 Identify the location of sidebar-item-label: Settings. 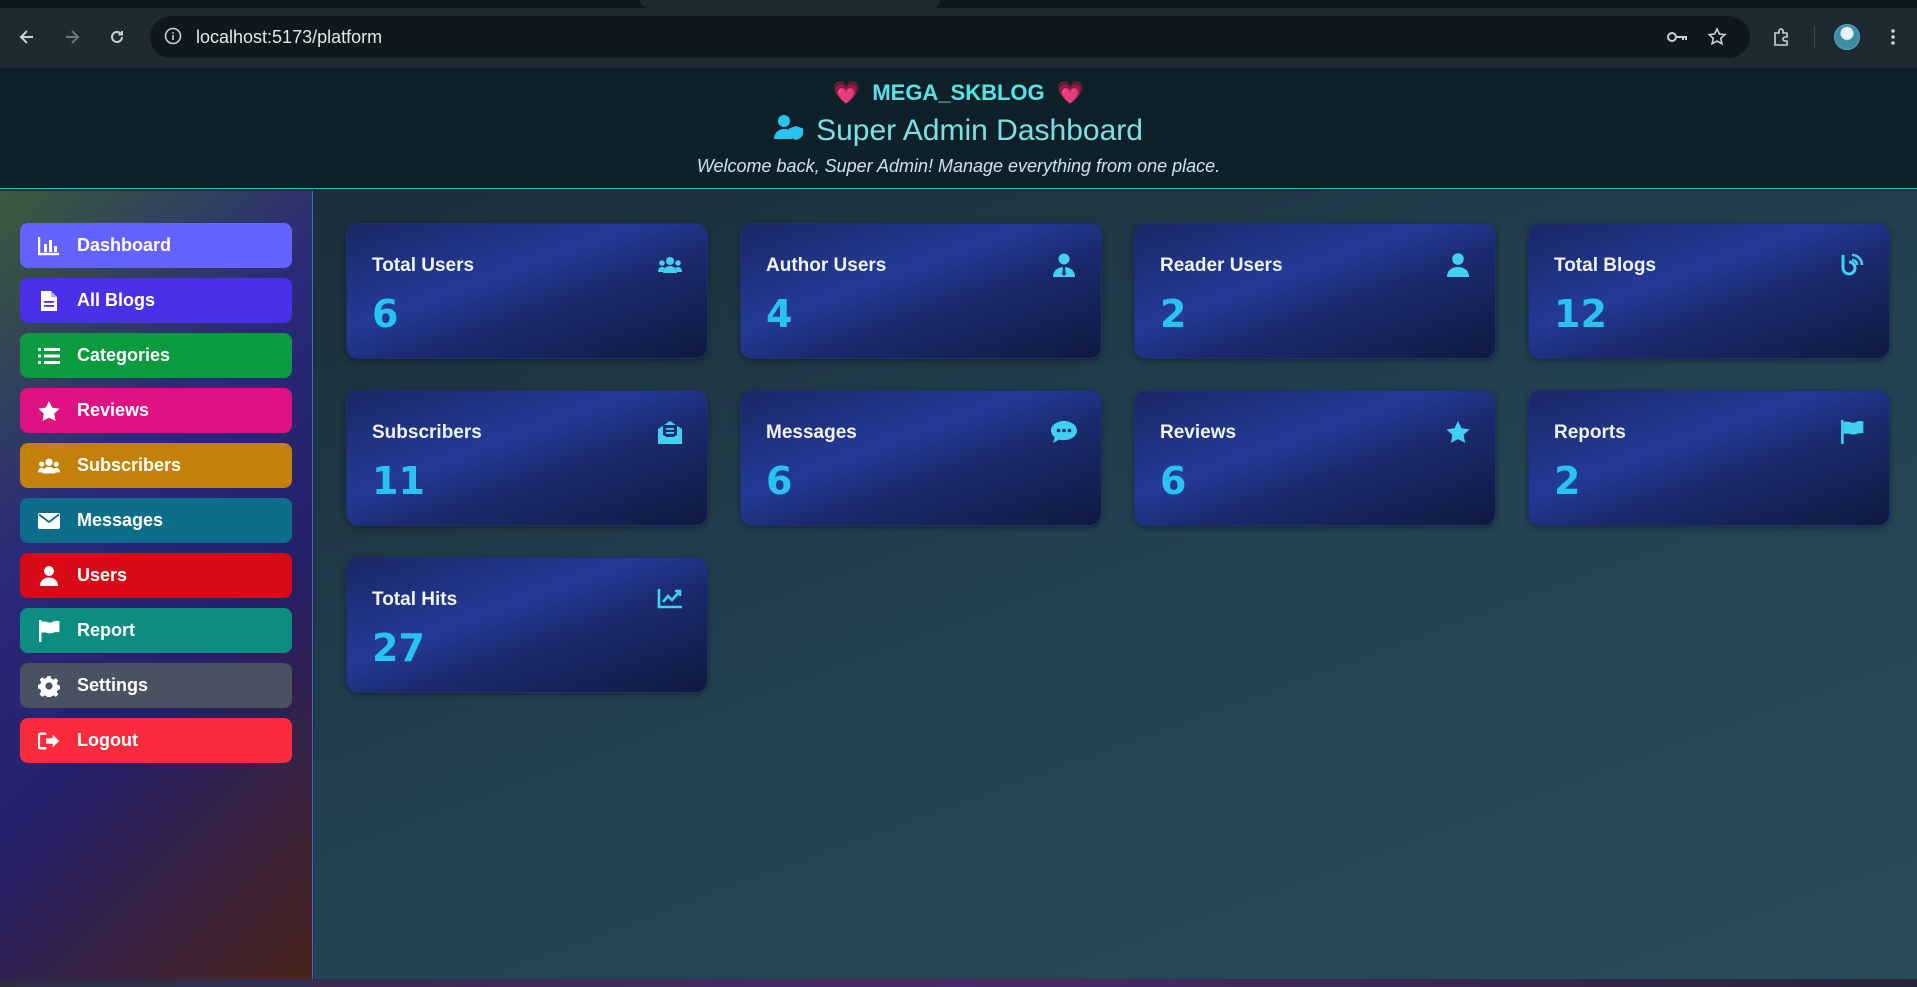
(113, 685).